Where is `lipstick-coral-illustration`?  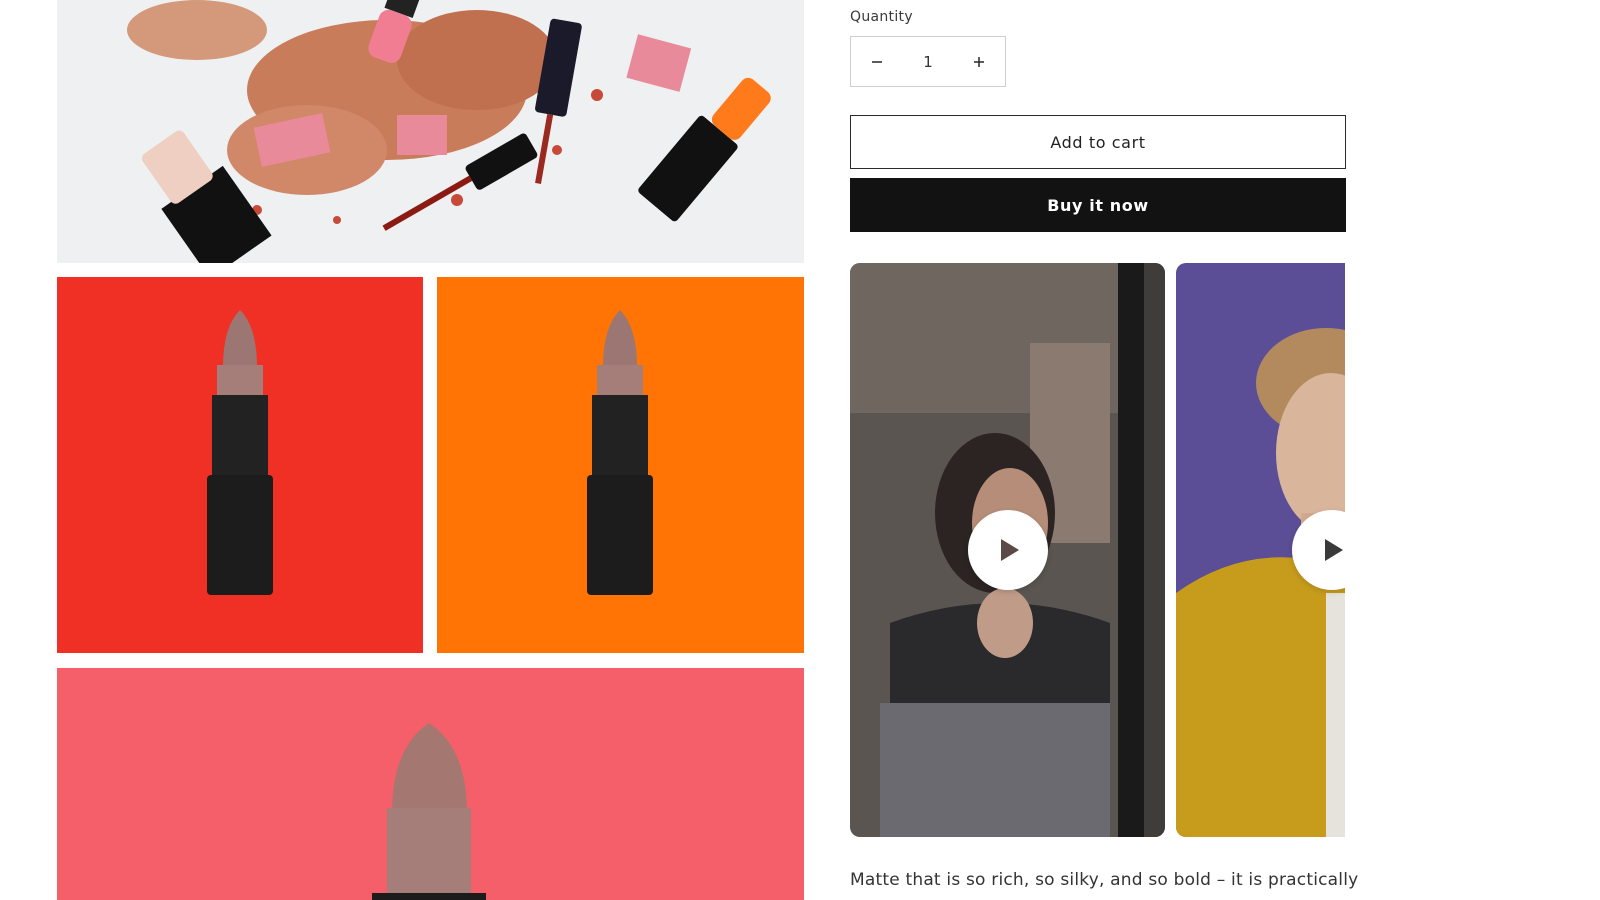 lipstick-coral-illustration is located at coordinates (430, 784).